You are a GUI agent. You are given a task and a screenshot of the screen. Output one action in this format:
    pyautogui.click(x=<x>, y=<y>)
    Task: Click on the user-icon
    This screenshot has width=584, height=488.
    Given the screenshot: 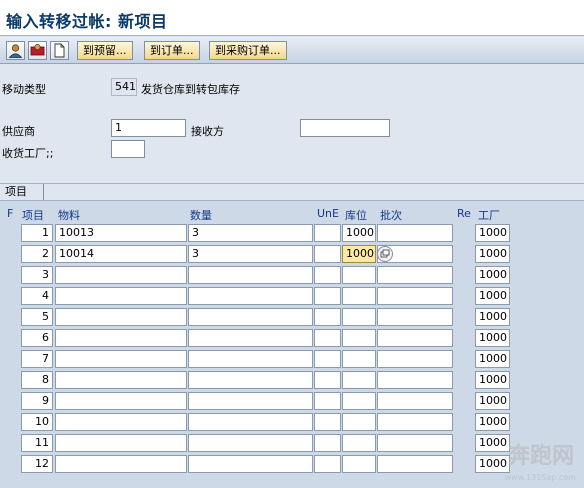 What is the action you would take?
    pyautogui.click(x=15, y=50)
    